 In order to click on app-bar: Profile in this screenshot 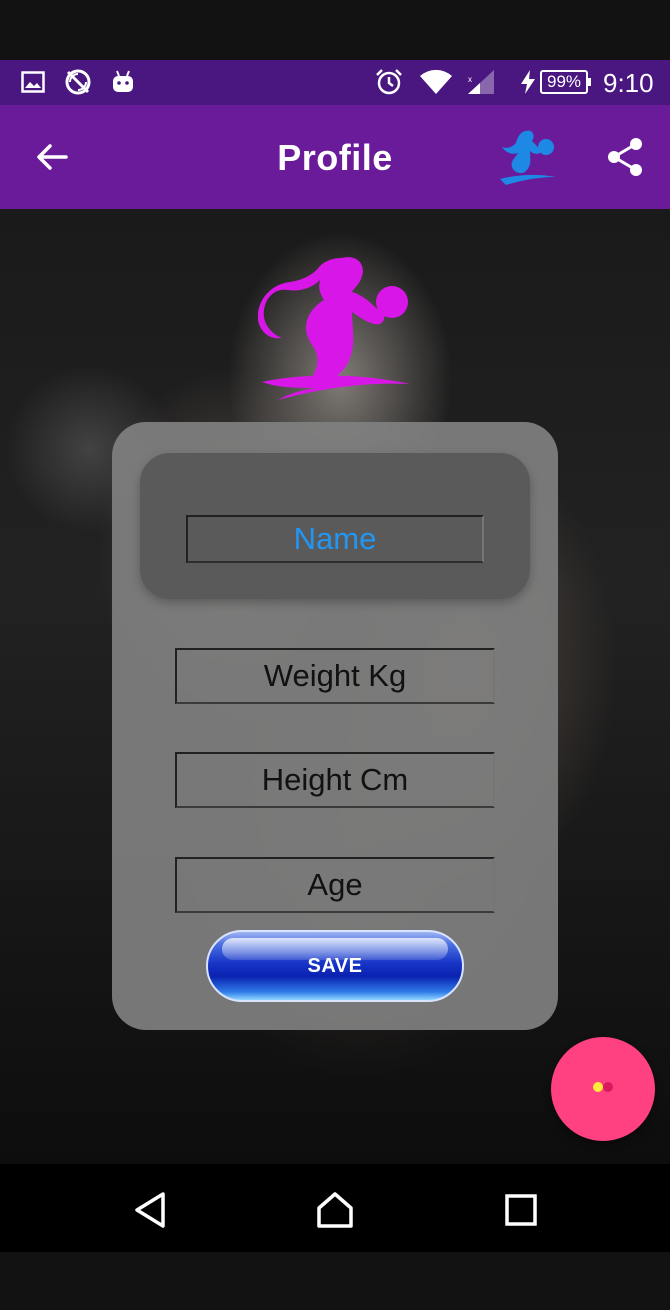, I will do `click(335, 157)`.